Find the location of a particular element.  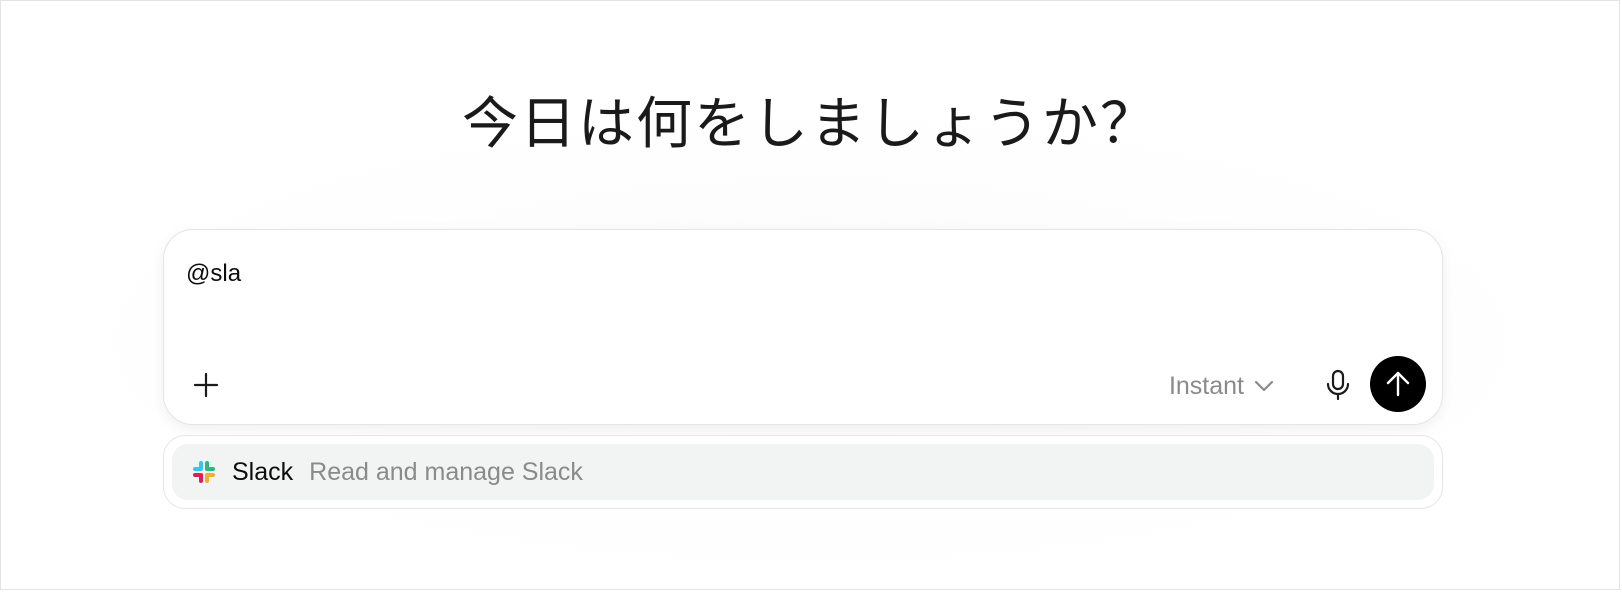

arrow-up-icon is located at coordinates (1398, 384).